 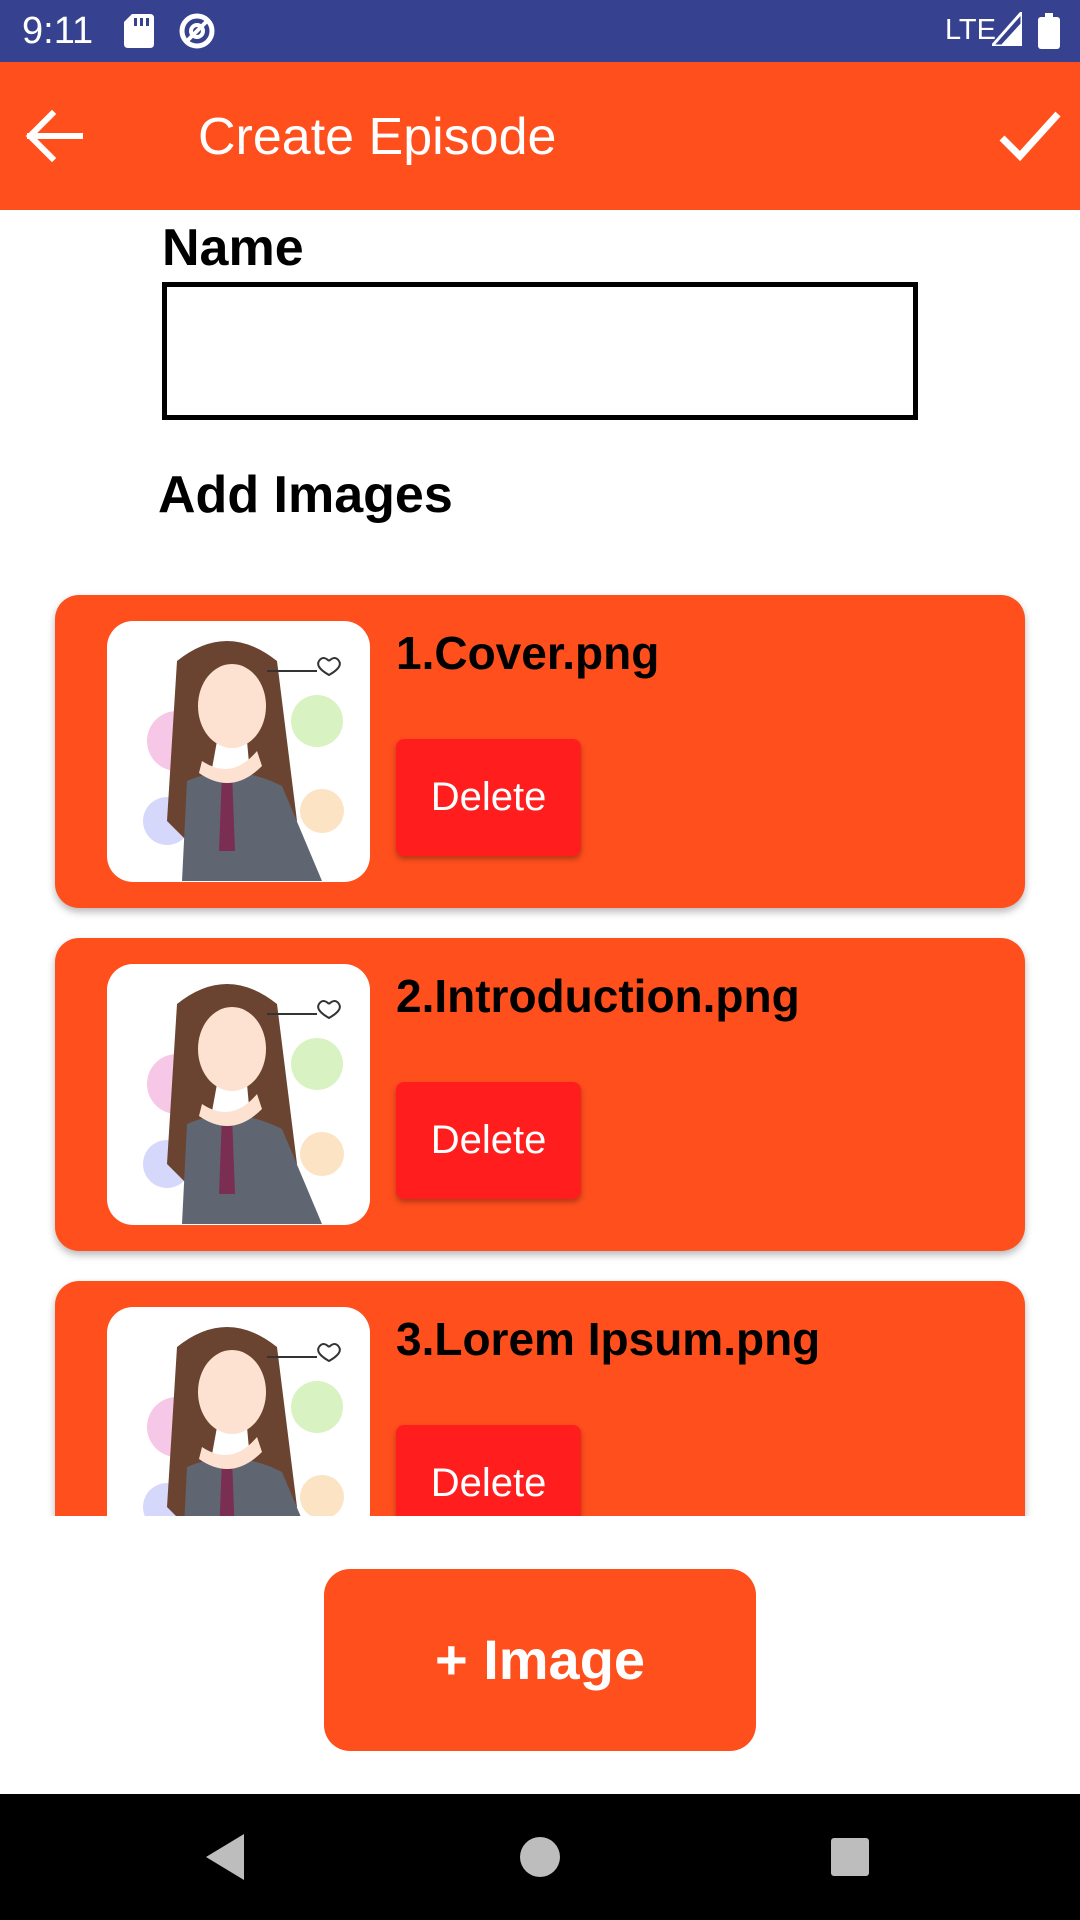 I want to click on sd-card-icon, so click(x=139, y=33).